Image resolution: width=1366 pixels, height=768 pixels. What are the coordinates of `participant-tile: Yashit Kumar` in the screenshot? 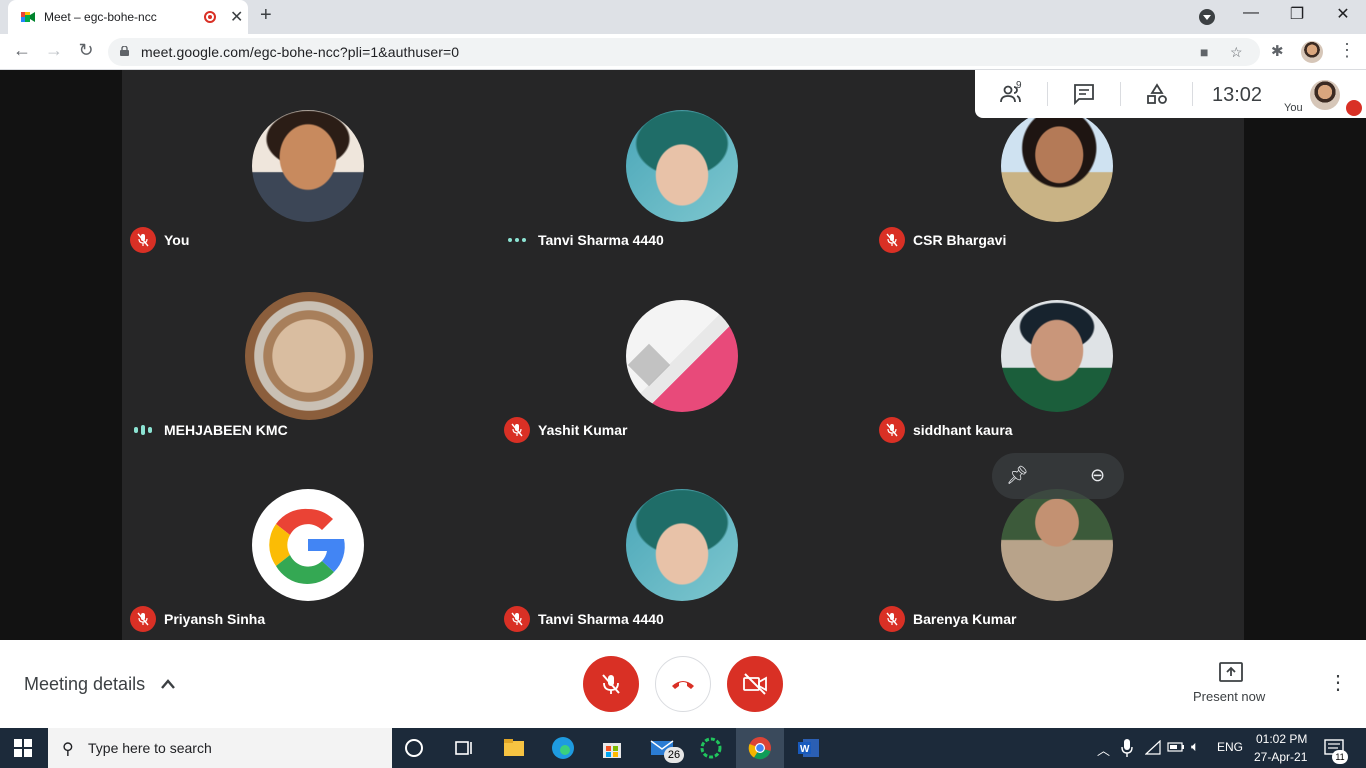 It's located at (683, 355).